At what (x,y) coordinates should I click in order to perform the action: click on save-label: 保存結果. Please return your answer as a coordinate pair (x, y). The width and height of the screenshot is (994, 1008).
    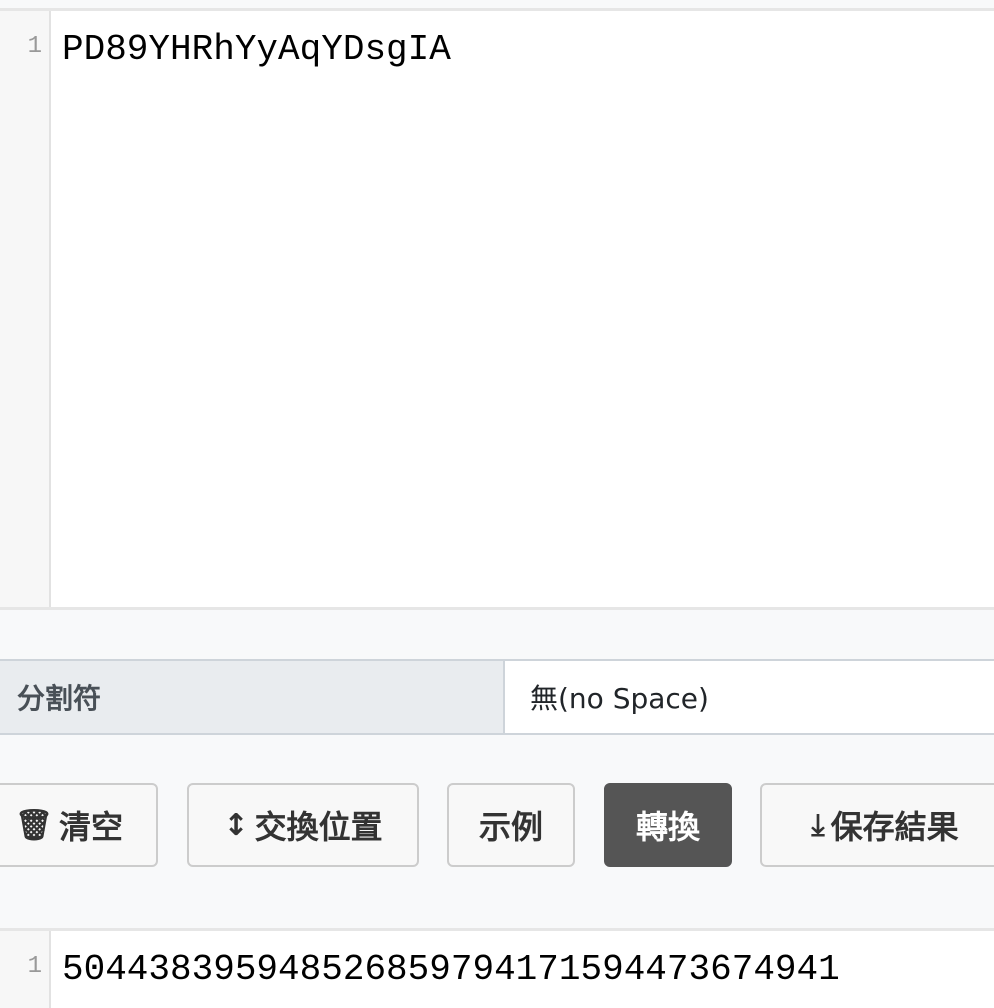
    Looking at the image, I should click on (894, 827).